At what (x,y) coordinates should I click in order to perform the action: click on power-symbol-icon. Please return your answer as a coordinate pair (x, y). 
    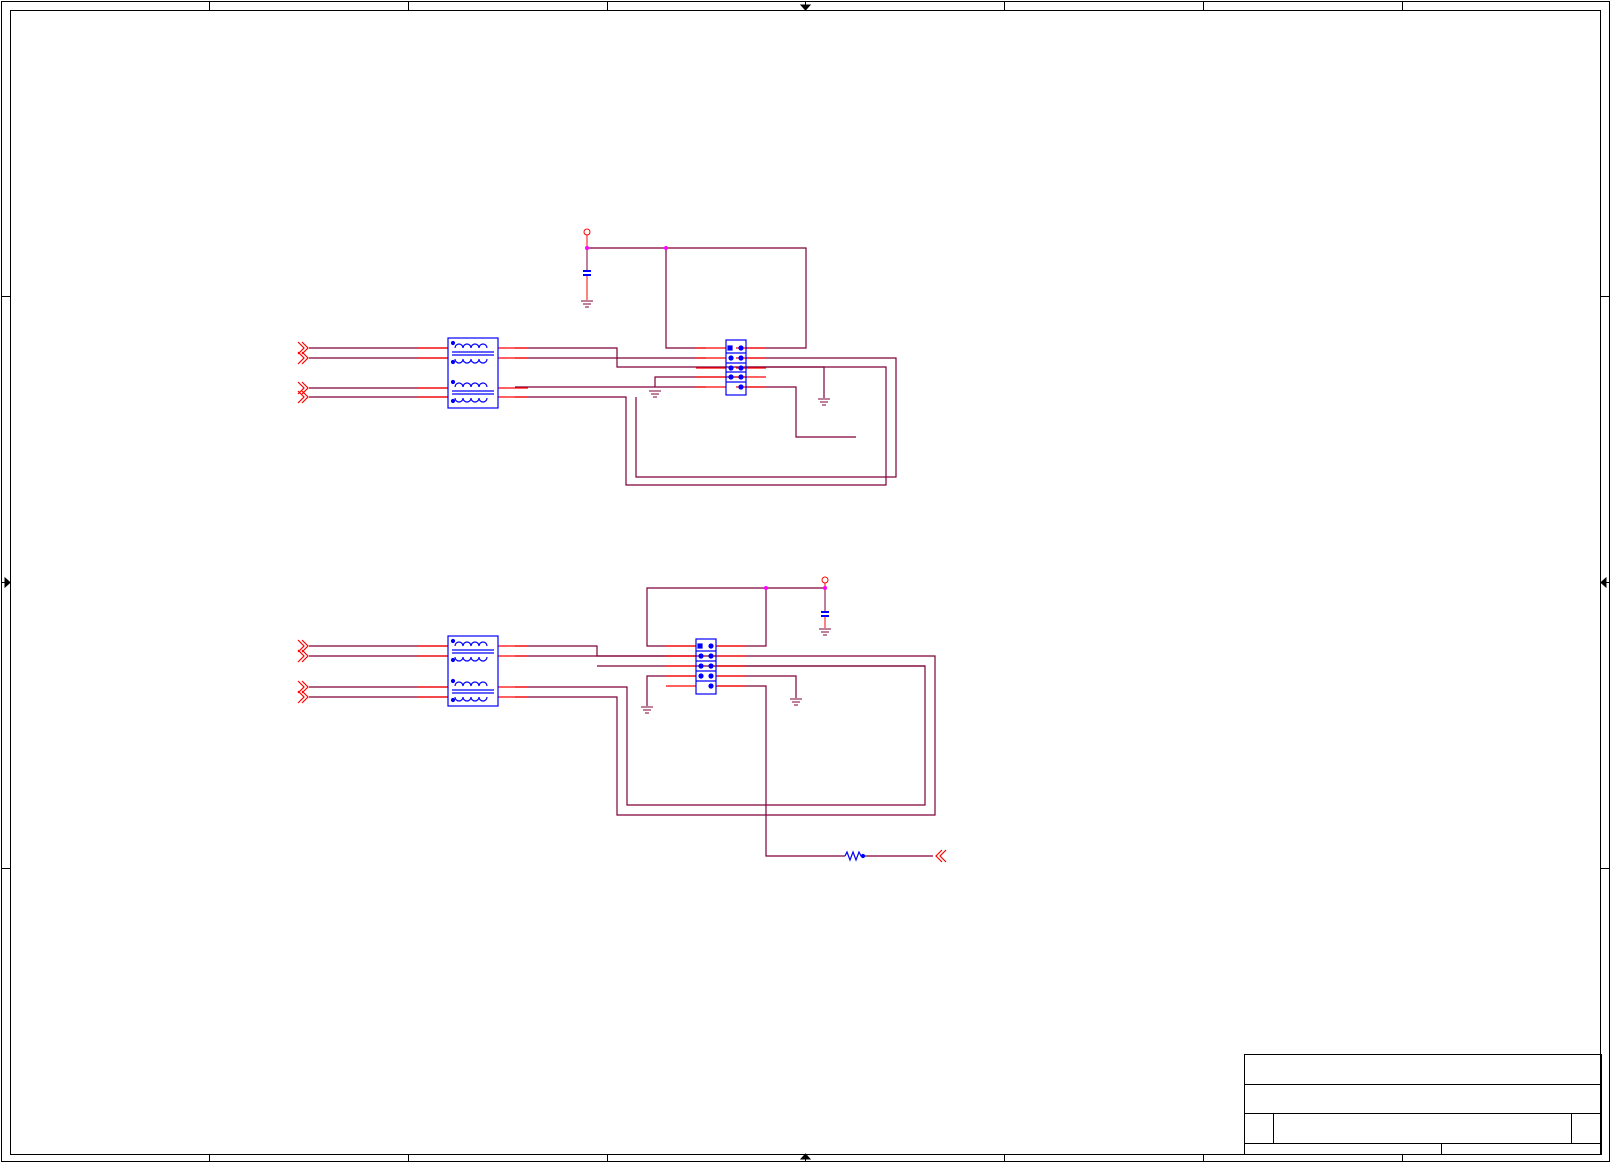
    Looking at the image, I should click on (587, 238).